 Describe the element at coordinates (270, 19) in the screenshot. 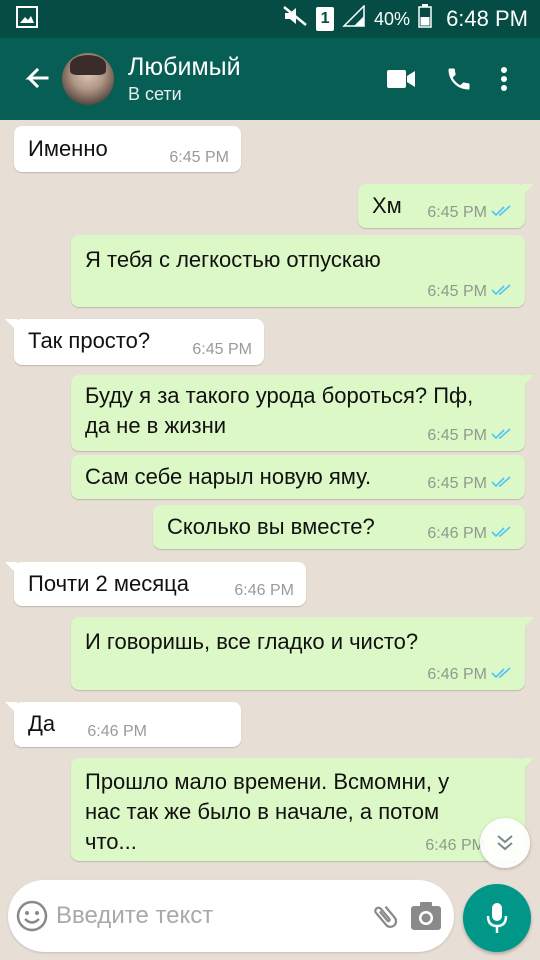

I see `status-bar: 1 40% 6:48 PM` at that location.